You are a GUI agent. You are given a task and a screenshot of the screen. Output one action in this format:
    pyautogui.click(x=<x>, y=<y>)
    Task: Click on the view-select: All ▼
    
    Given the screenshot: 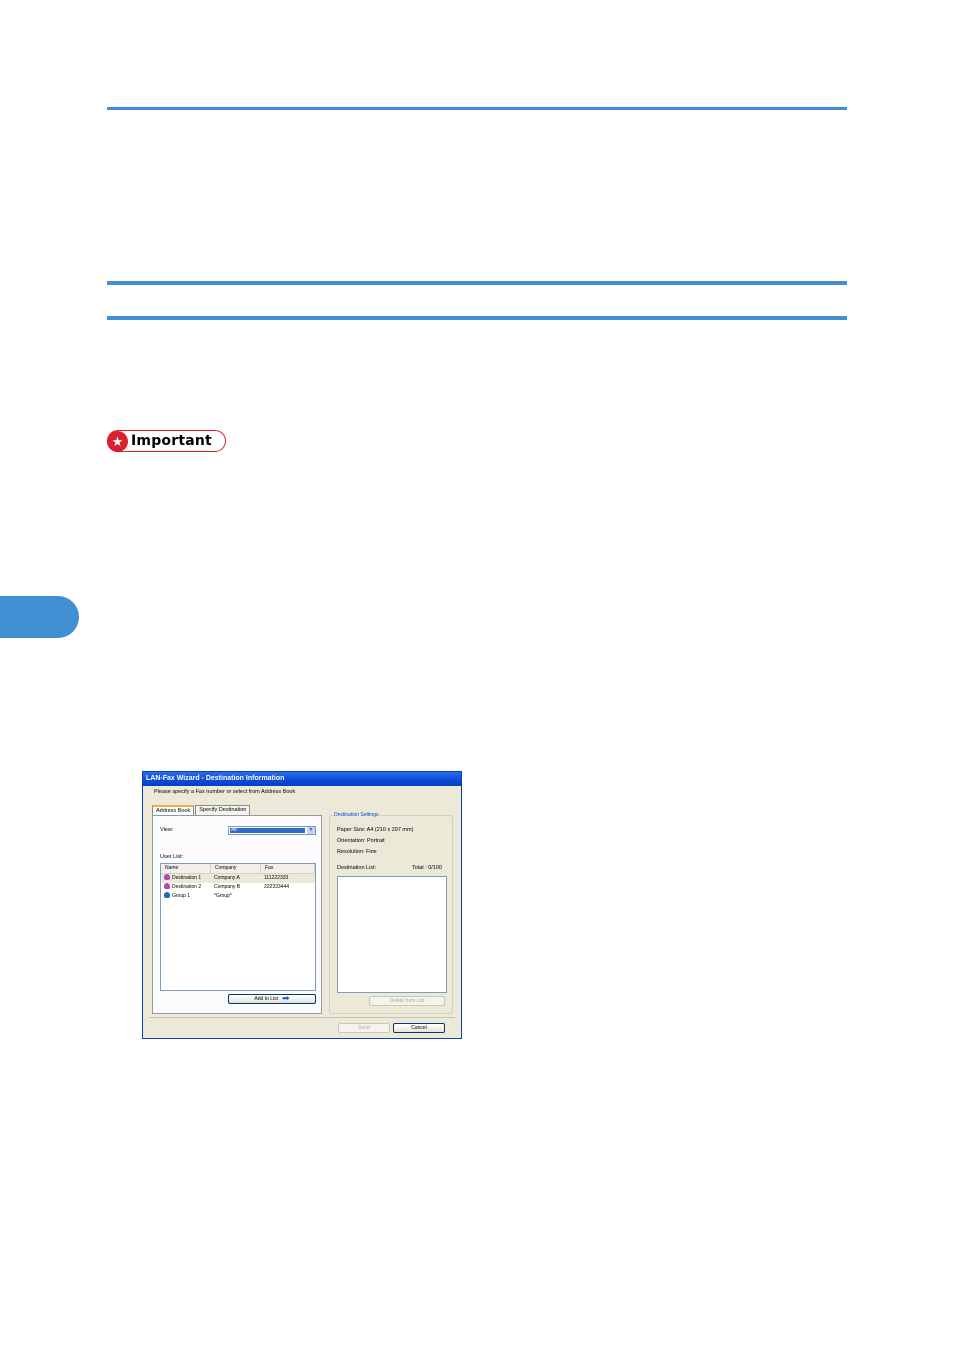 What is the action you would take?
    pyautogui.click(x=272, y=830)
    